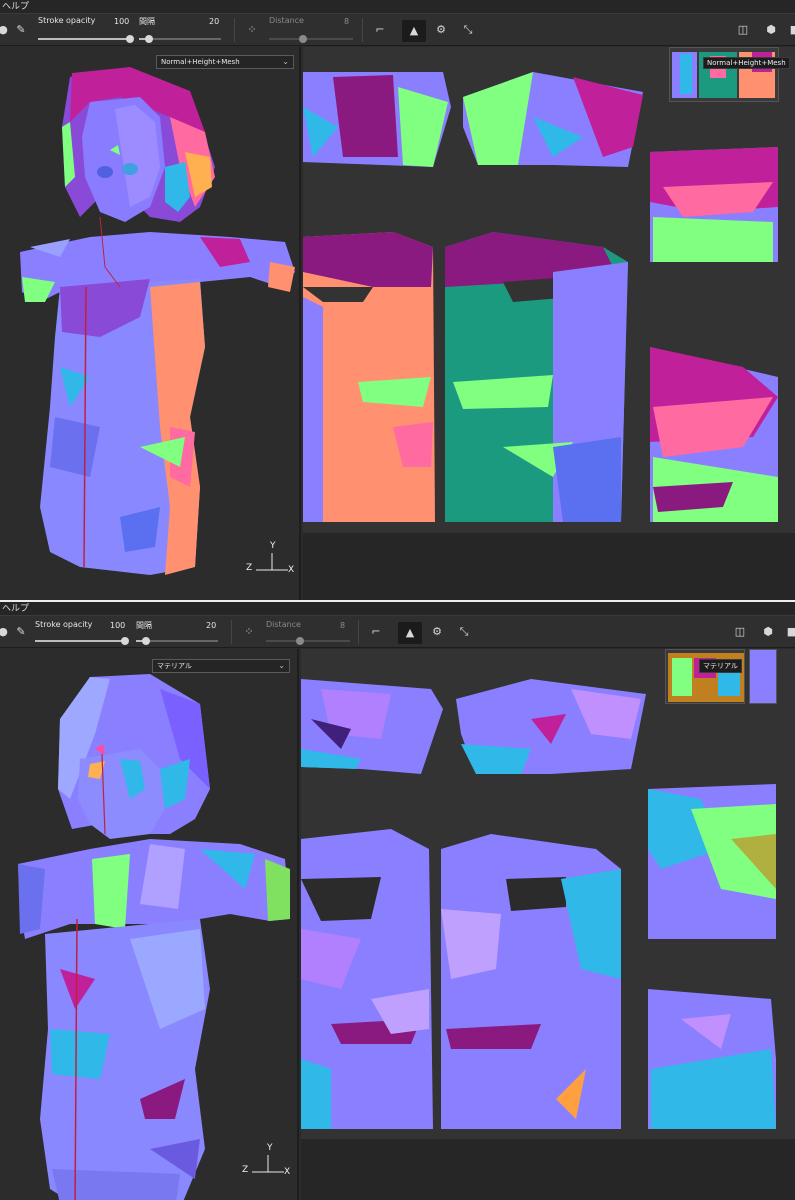  Describe the element at coordinates (763, 676) in the screenshot. I see `normal-map-thumbnail` at that location.